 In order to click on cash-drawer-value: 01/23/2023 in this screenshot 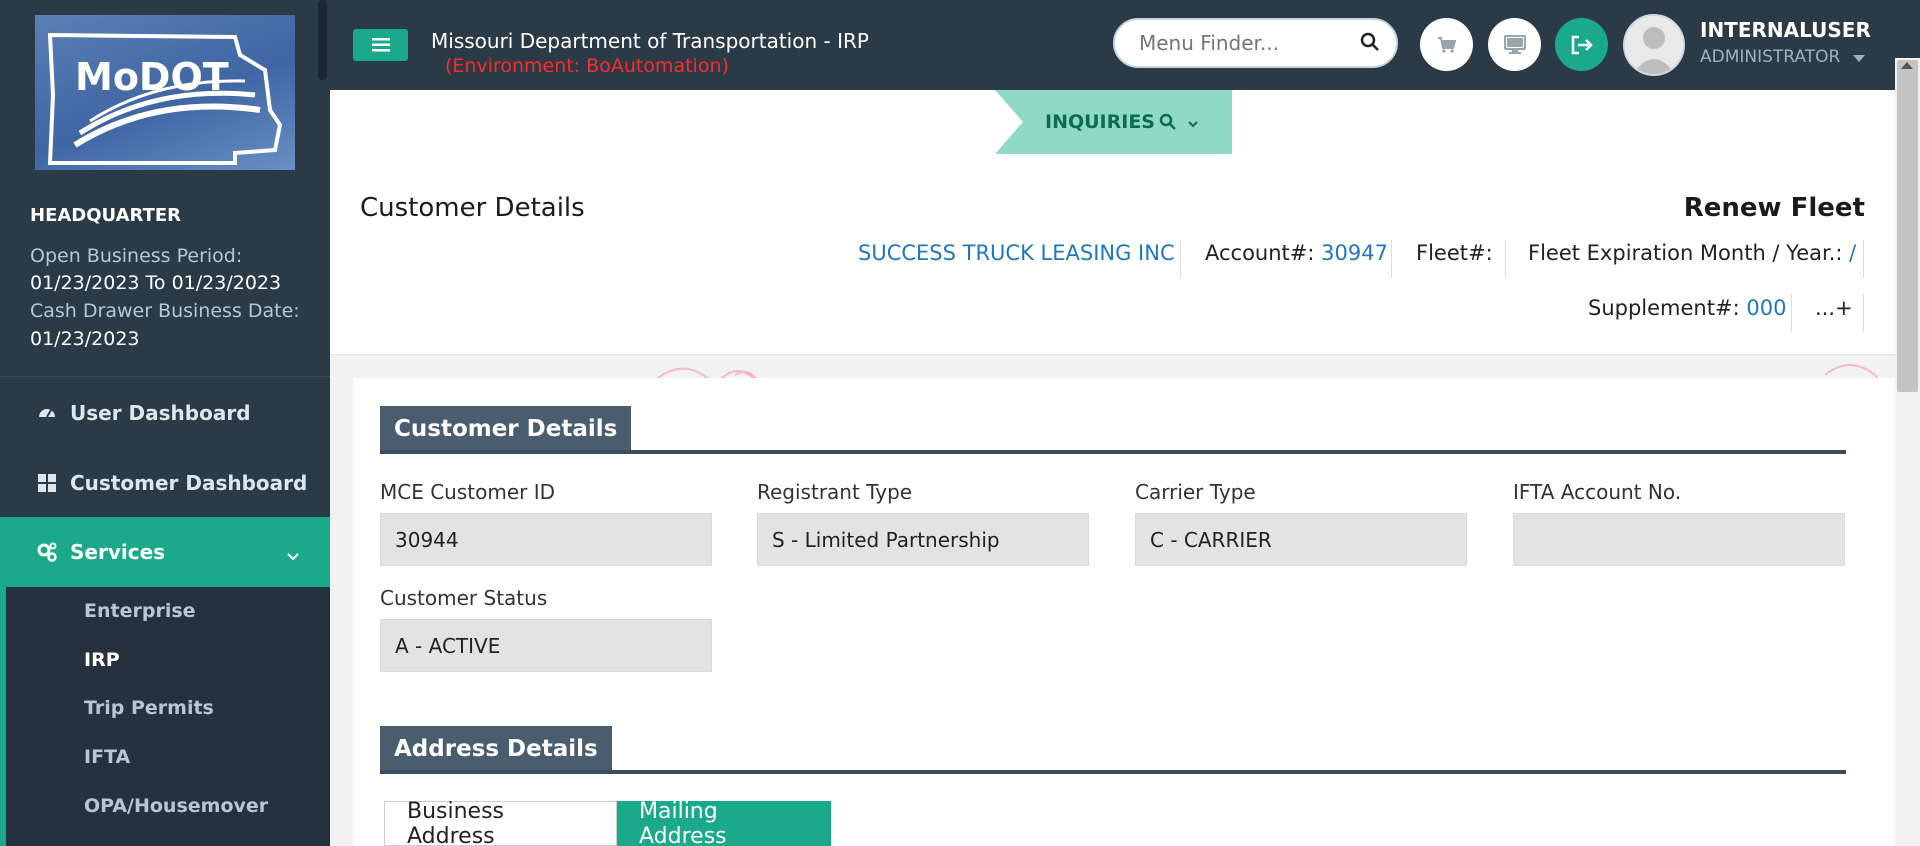, I will do `click(85, 339)`.